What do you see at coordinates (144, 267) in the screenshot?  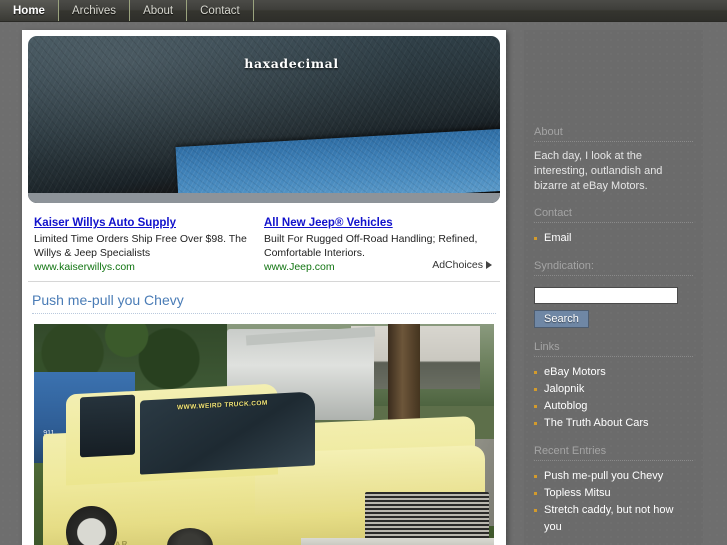 I see `ad-url-1: www.kaiserwillys.com` at bounding box center [144, 267].